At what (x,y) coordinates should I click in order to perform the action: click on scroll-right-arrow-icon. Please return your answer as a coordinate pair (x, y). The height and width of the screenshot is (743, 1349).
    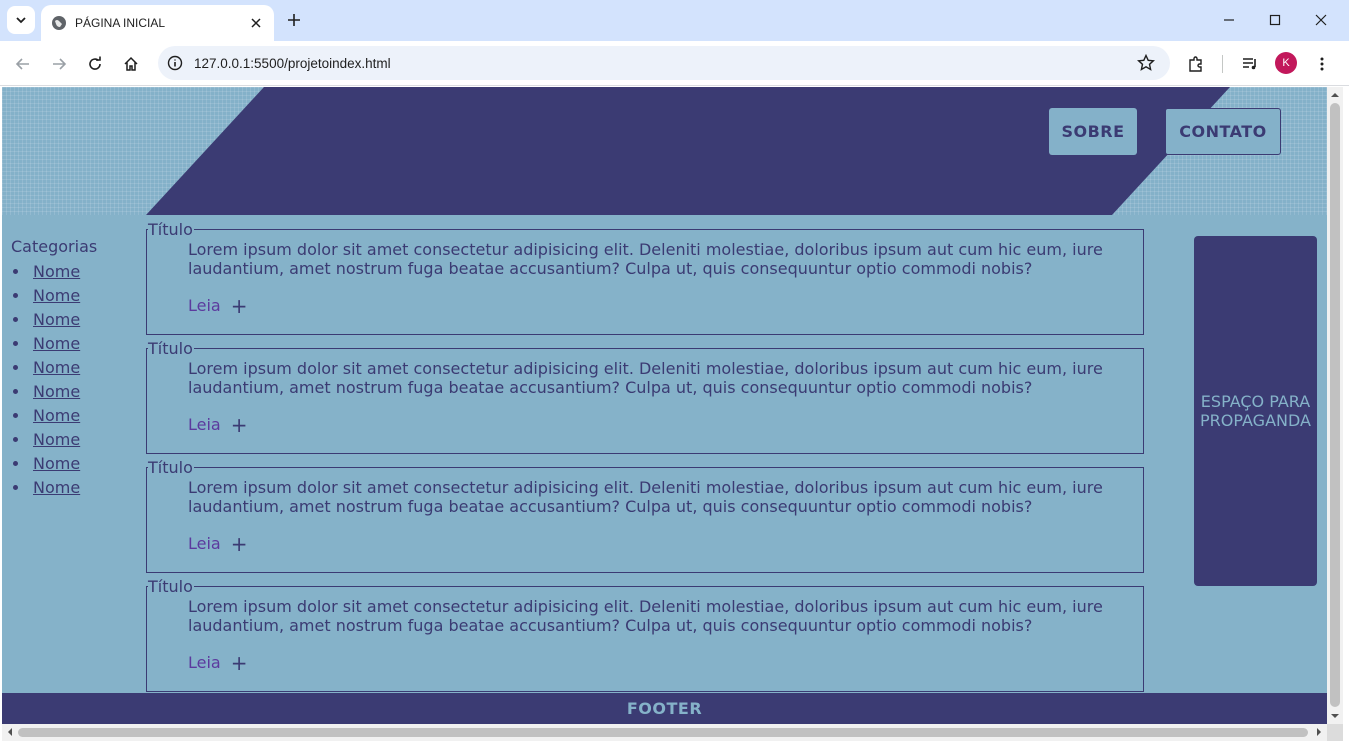
    Looking at the image, I should click on (1319, 732).